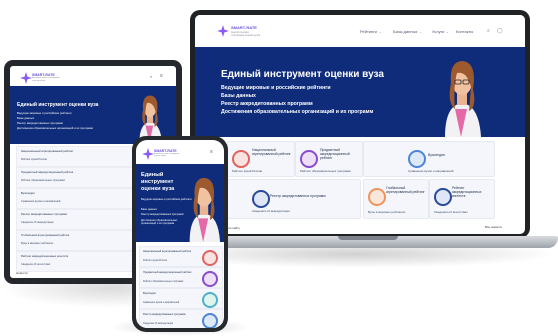  What do you see at coordinates (440, 31) in the screenshot?
I see `nav-item-services: Услуги ⌄` at bounding box center [440, 31].